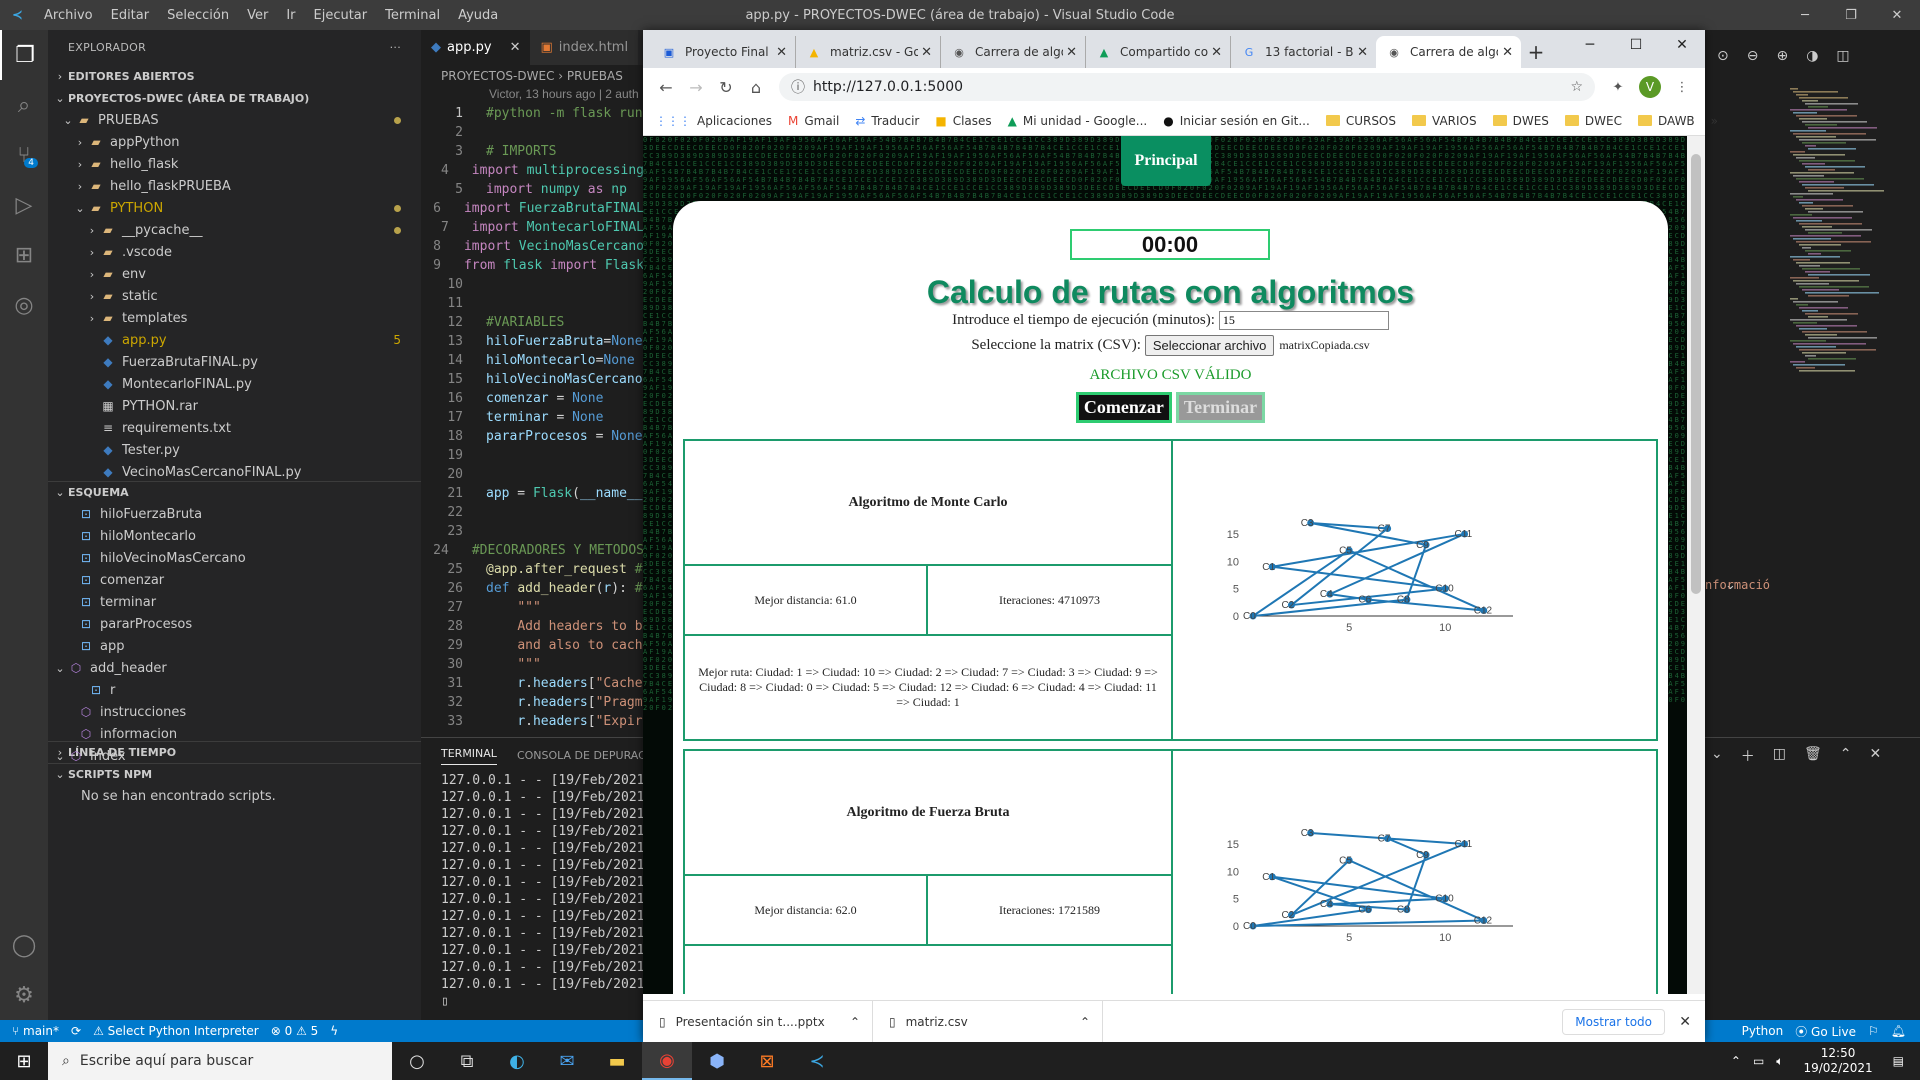 The width and height of the screenshot is (1920, 1080). What do you see at coordinates (467, 1061) in the screenshot?
I see `task-view-icon: ⧉` at bounding box center [467, 1061].